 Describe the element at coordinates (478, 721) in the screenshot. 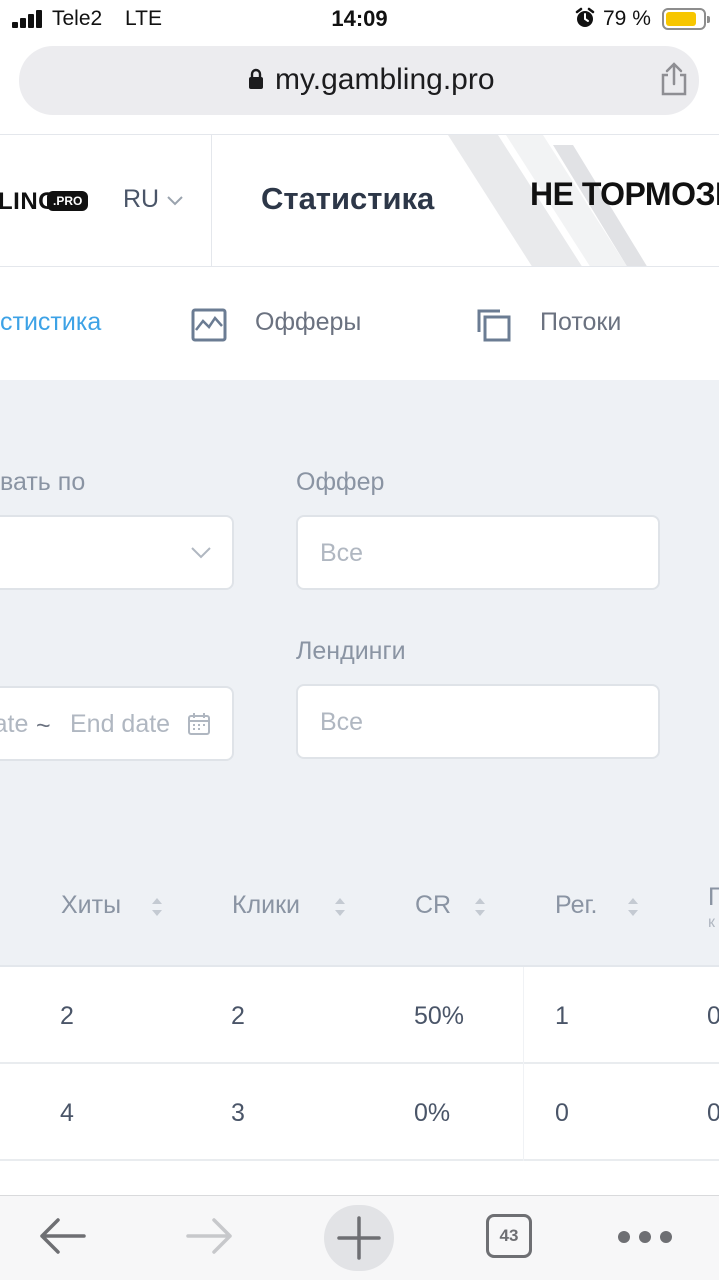

I see `landings-select: Все` at that location.